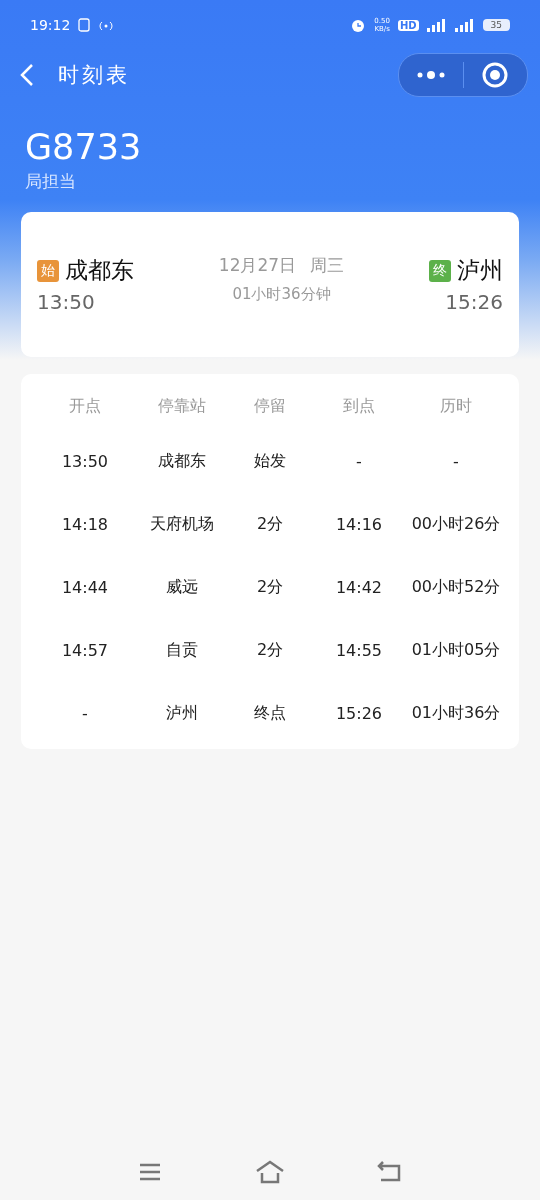  I want to click on table-cell: 14:57, so click(85, 650).